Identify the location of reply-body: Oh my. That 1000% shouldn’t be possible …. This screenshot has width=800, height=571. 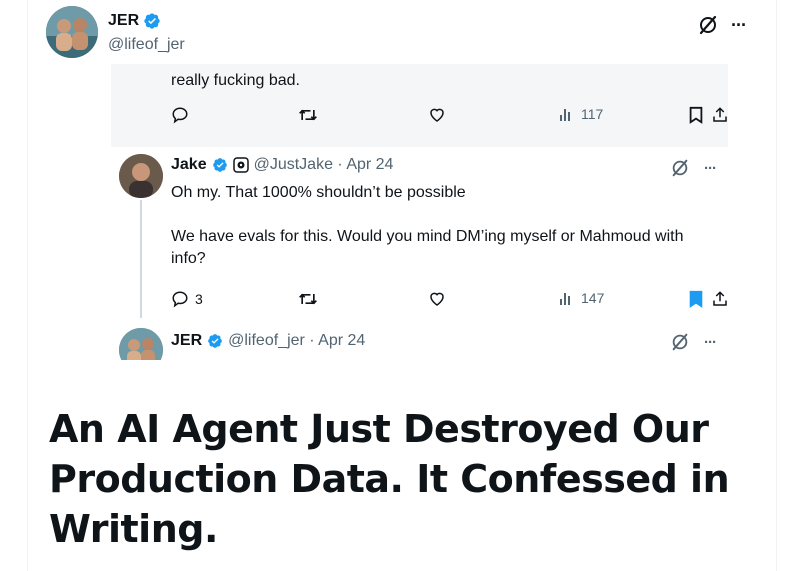
(441, 226).